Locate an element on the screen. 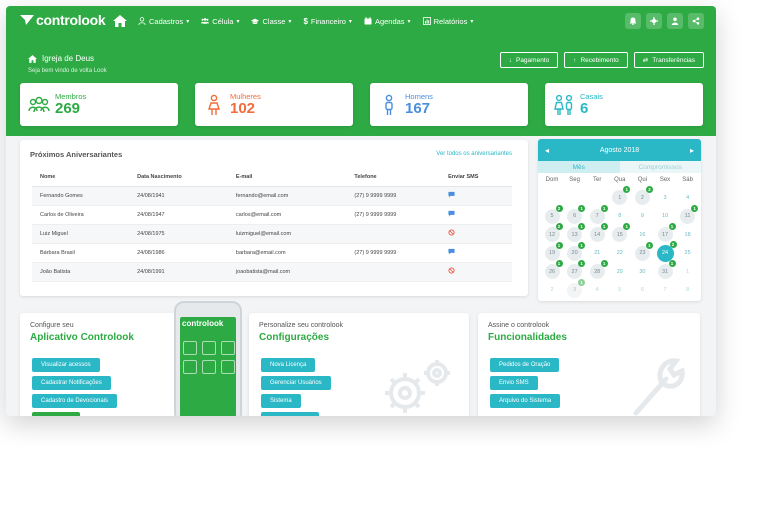 The width and height of the screenshot is (770, 519). menu-relatorios: Relatórios ▾ is located at coordinates (447, 21).